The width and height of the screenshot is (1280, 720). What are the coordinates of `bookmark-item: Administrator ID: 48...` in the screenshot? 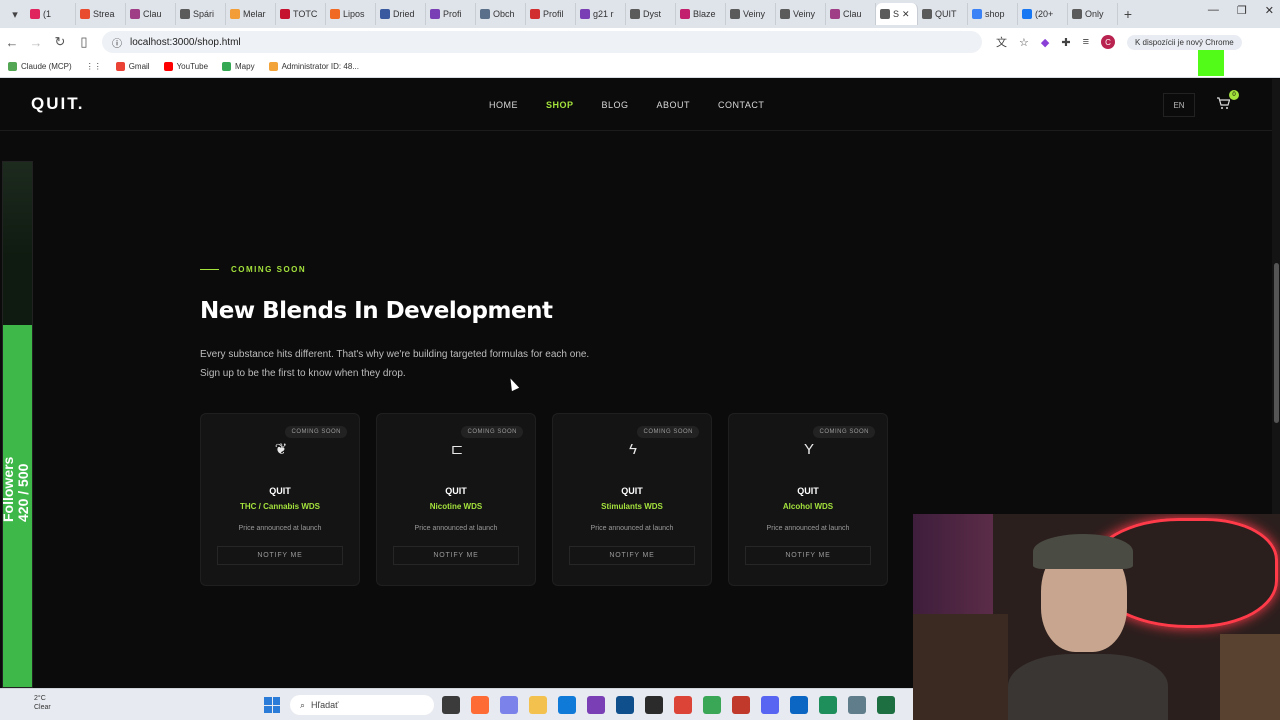 It's located at (313, 66).